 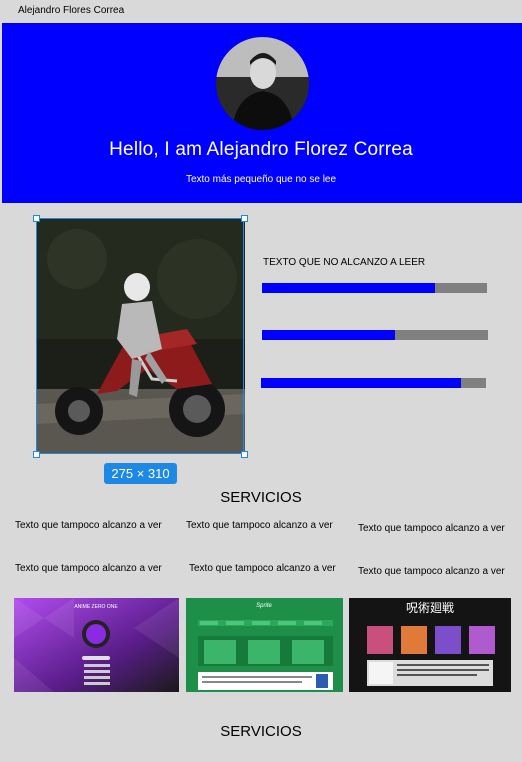 What do you see at coordinates (430, 645) in the screenshot?
I see `project-thumbnail-manga: 呪術廻戦` at bounding box center [430, 645].